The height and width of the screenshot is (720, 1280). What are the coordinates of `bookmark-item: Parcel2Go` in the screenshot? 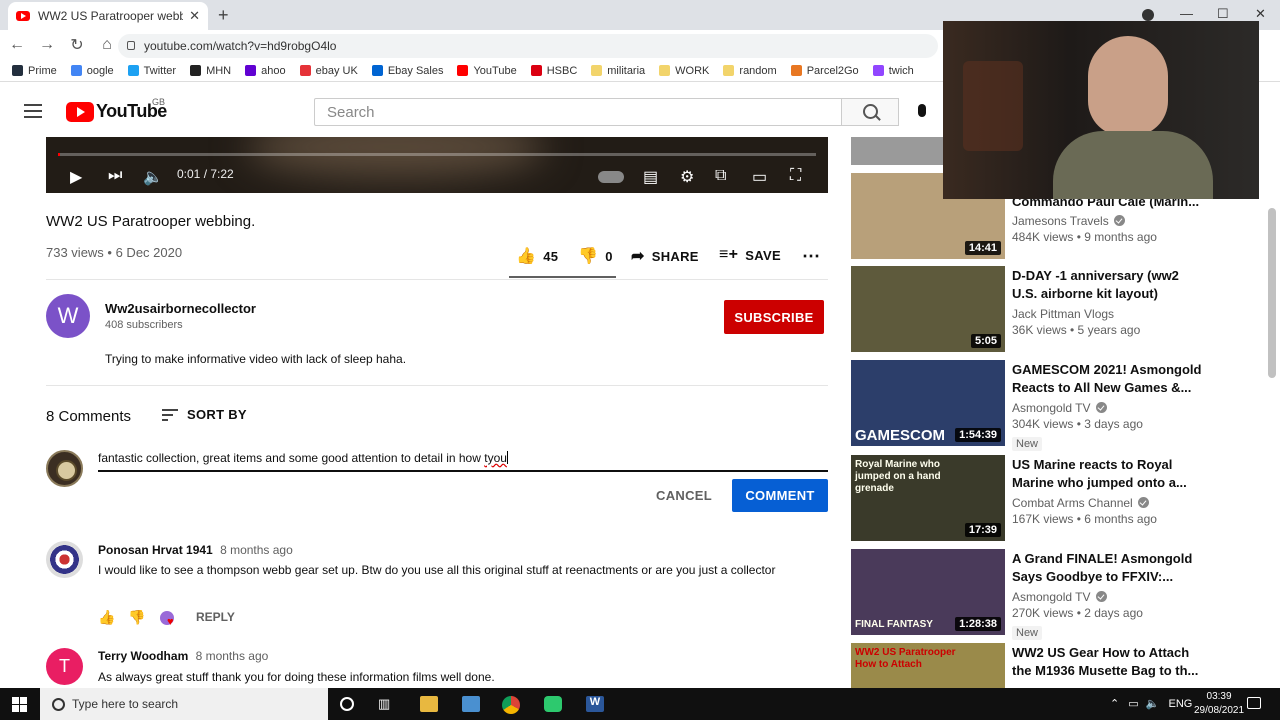 It's located at (824, 71).